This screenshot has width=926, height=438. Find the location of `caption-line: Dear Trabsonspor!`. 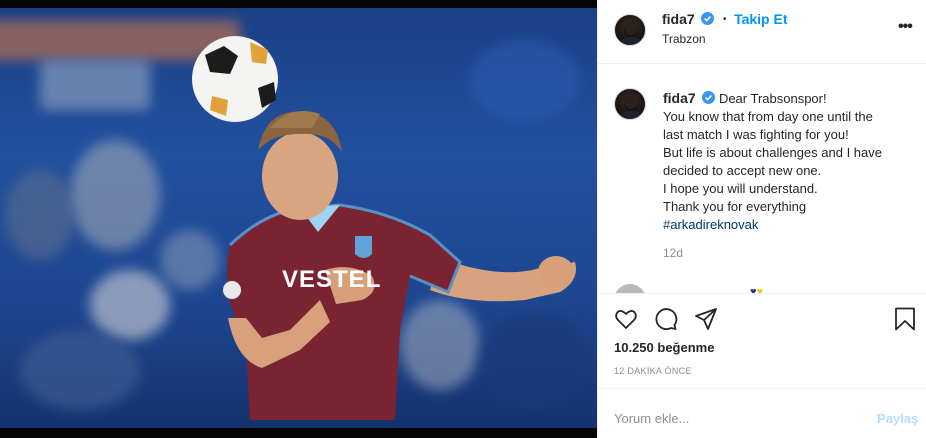

caption-line: Dear Trabsonspor! is located at coordinates (772, 98).